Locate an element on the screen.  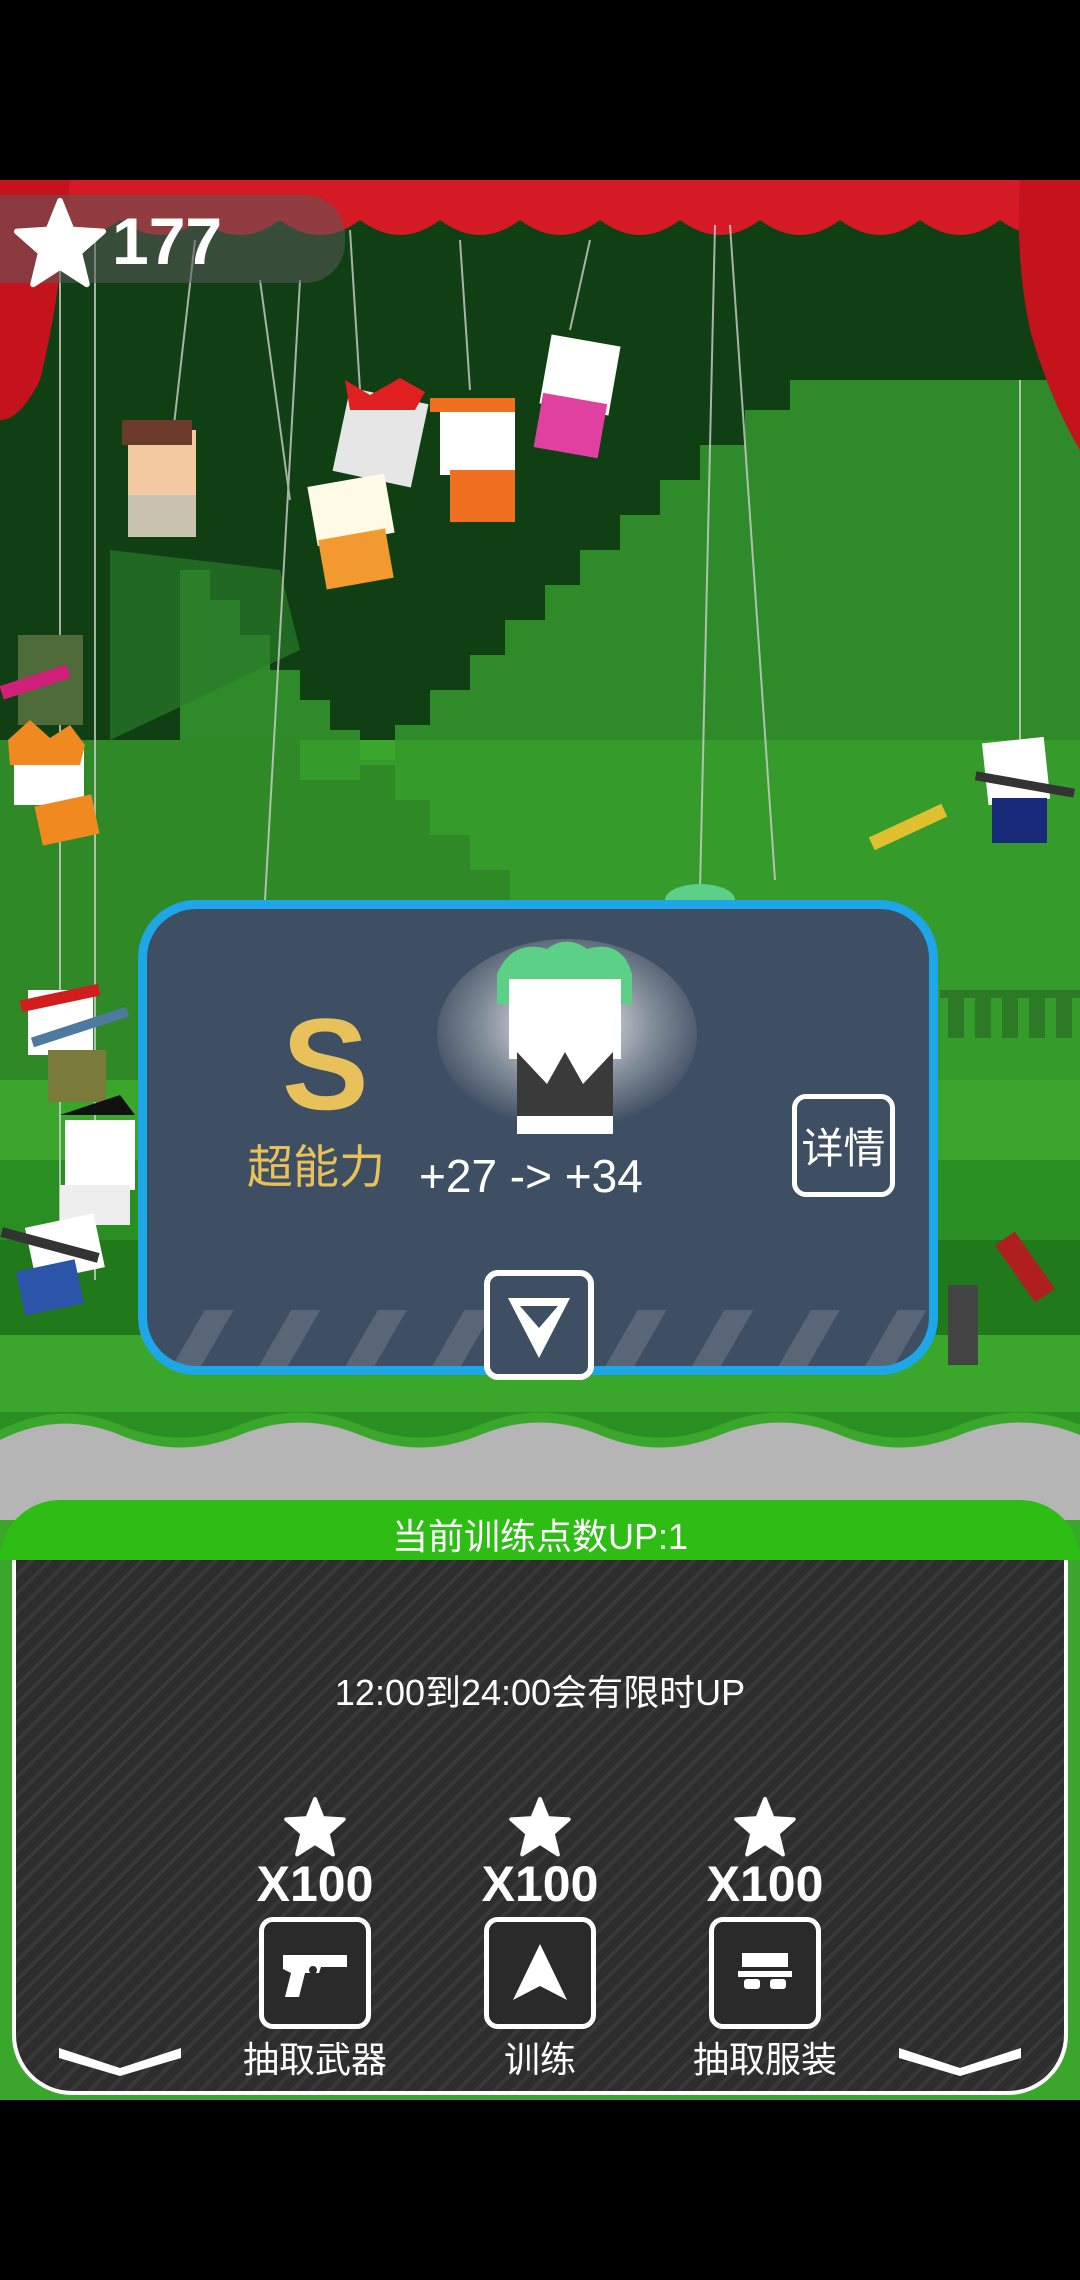
character-preview is located at coordinates (567, 1036).